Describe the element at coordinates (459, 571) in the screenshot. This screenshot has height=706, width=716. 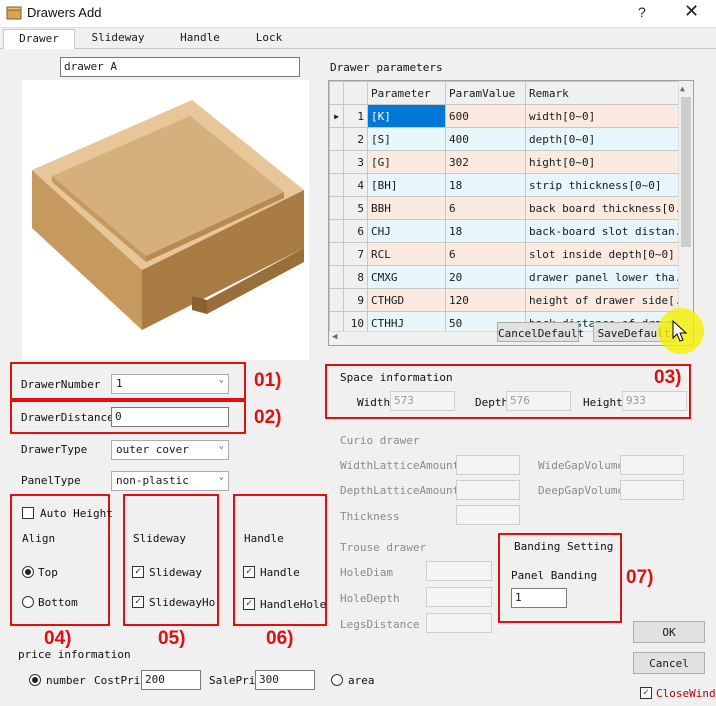
I see `hole-diam-input` at that location.